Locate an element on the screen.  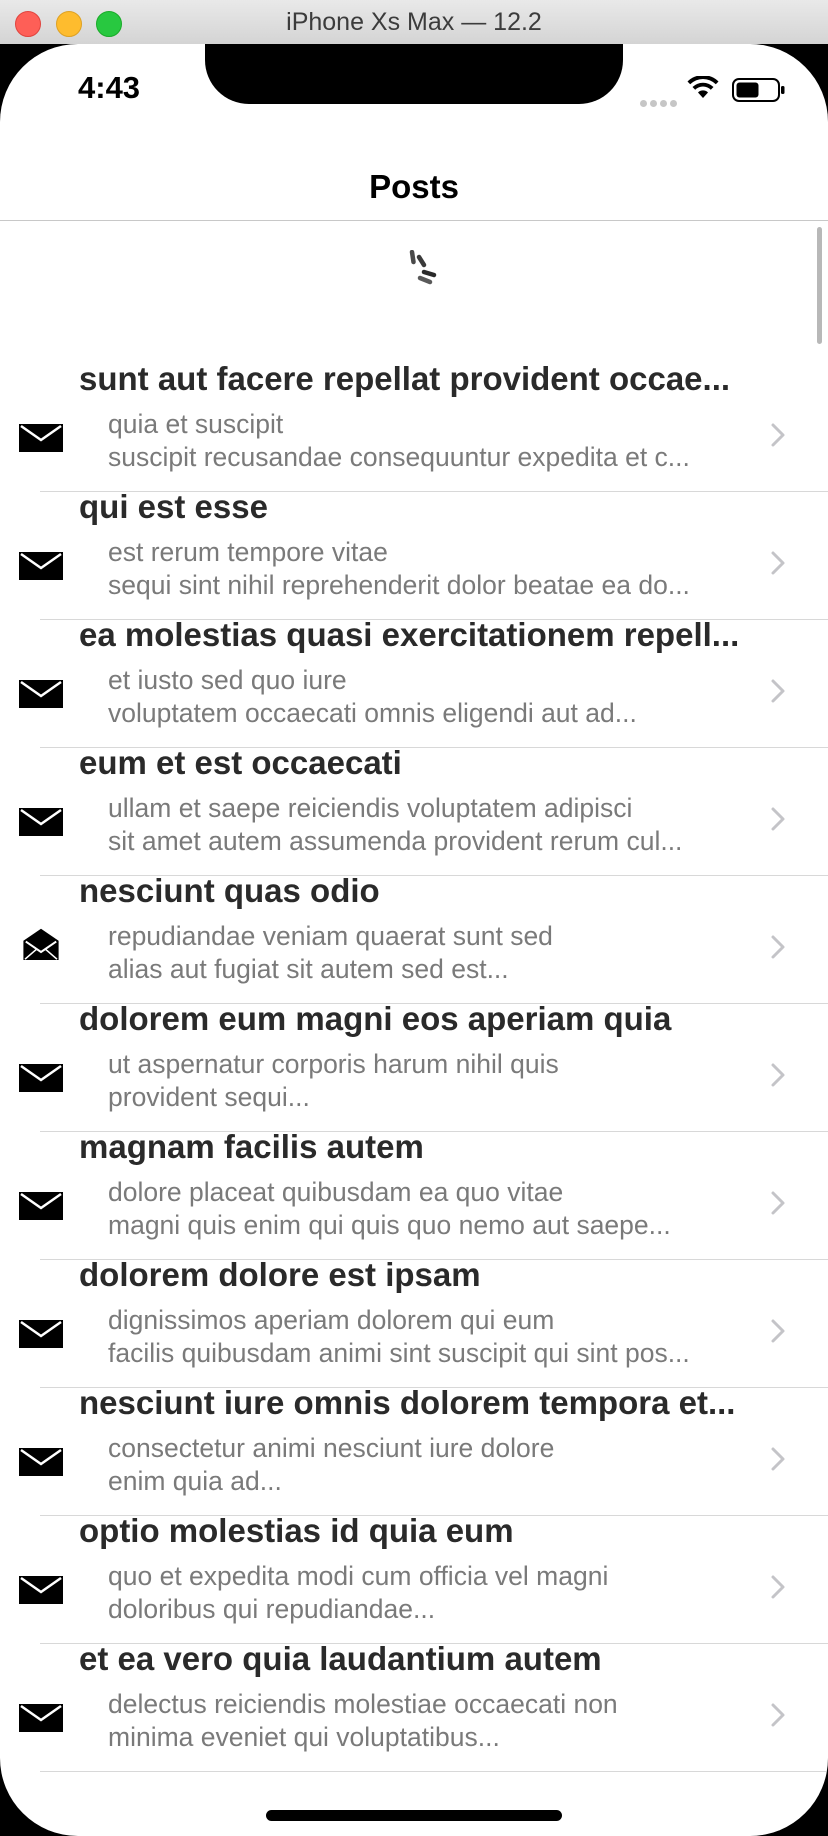
post-title: eum et est occaecati is located at coordinates (240, 762).